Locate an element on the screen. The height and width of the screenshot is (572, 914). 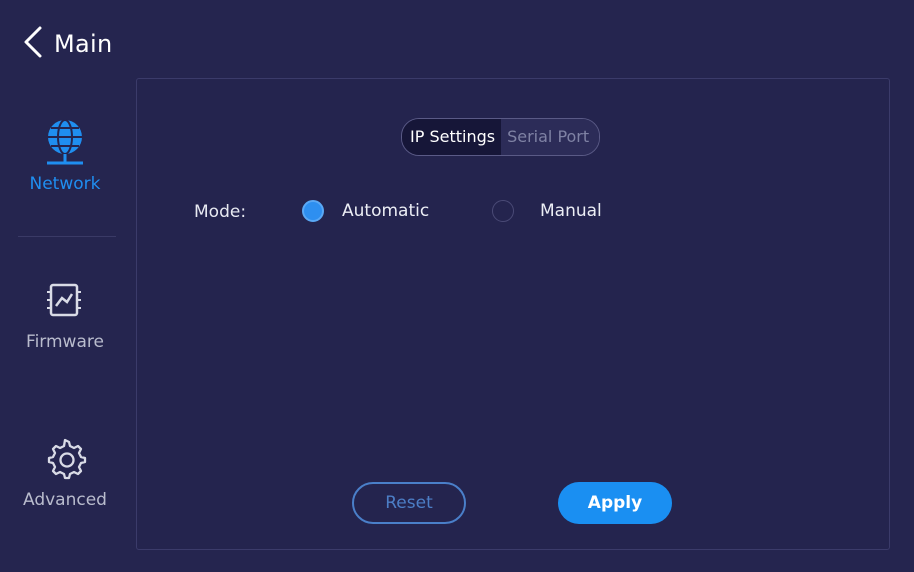
radio-unselected-indicator is located at coordinates (503, 211).